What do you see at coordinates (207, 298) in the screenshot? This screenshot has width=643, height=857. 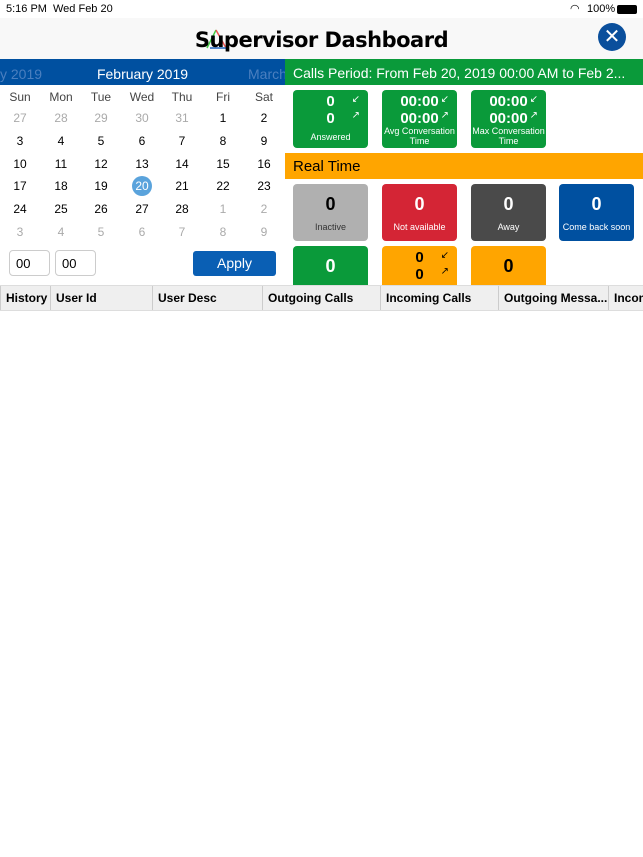 I see `column-header: User Desc` at bounding box center [207, 298].